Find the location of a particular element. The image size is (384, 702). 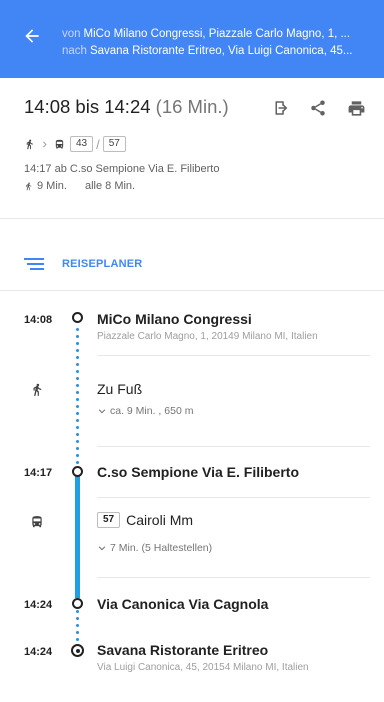

route-chip-57: 57 is located at coordinates (114, 144).